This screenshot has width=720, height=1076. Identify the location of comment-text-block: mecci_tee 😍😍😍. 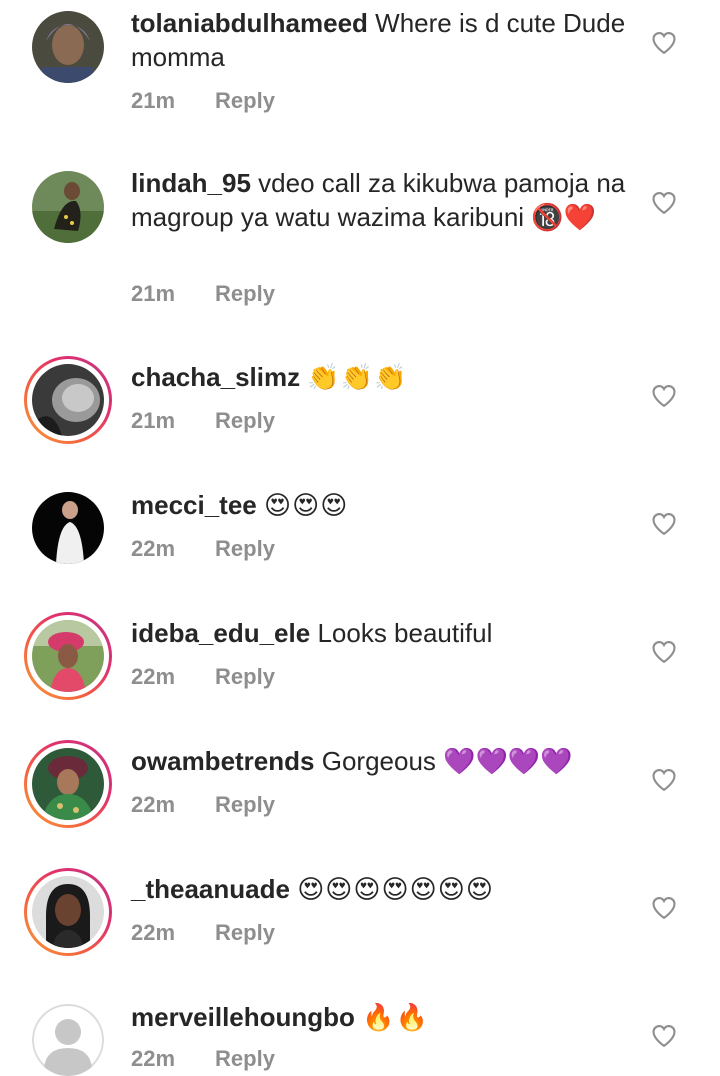
(381, 505).